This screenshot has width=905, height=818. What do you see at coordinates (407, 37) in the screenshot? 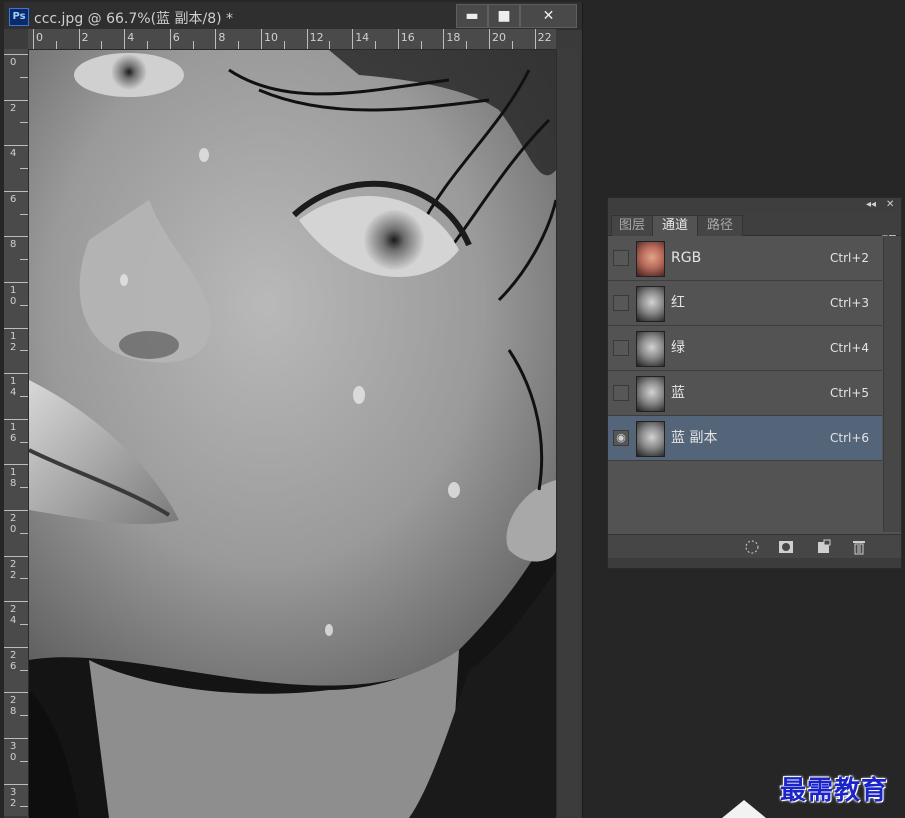
I see `ruler-label: 16` at bounding box center [407, 37].